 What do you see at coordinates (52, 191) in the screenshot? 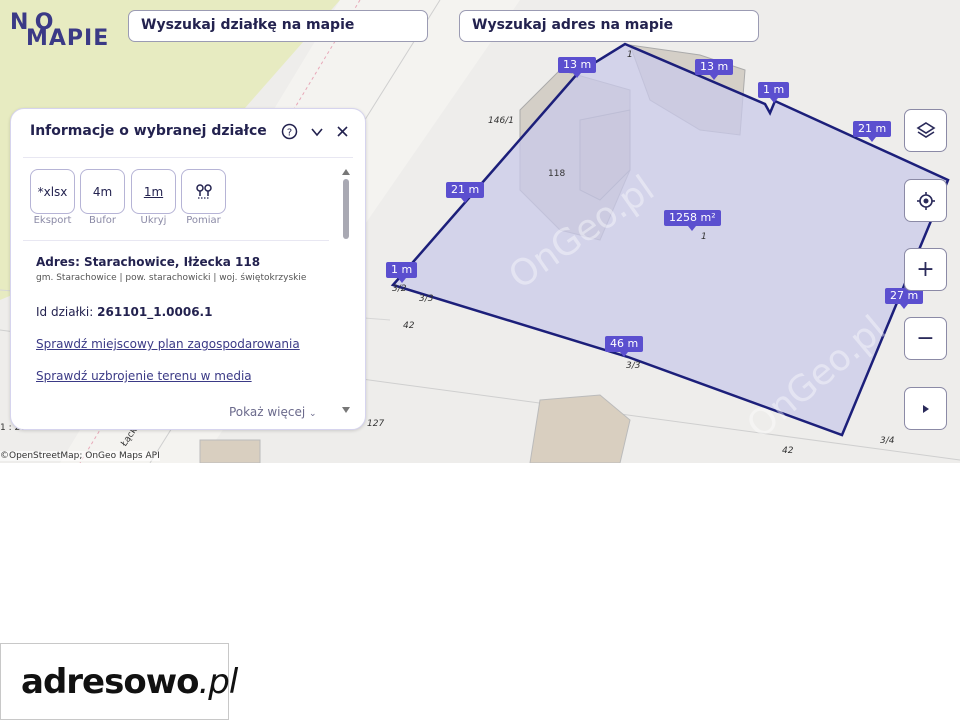
I see `export-xlsx-button: *xlsx` at bounding box center [52, 191].